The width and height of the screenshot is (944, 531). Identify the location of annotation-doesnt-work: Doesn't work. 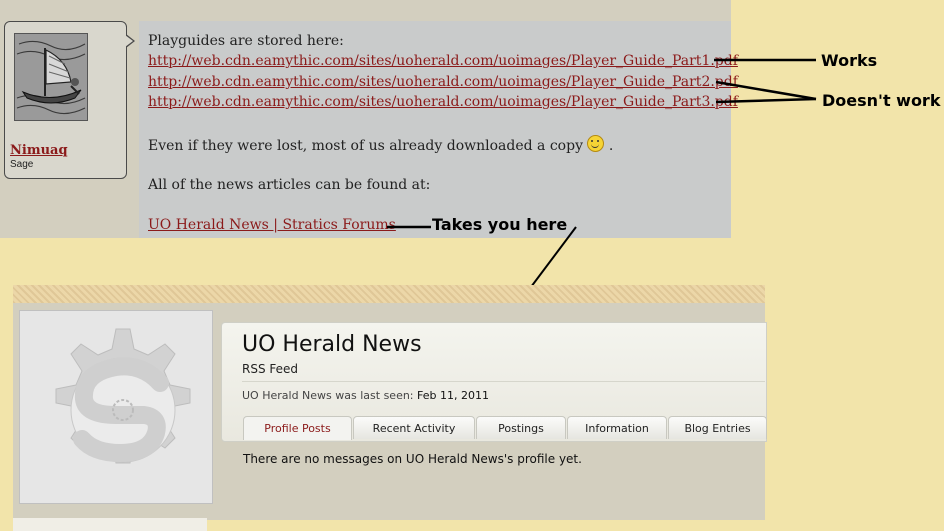
(881, 100).